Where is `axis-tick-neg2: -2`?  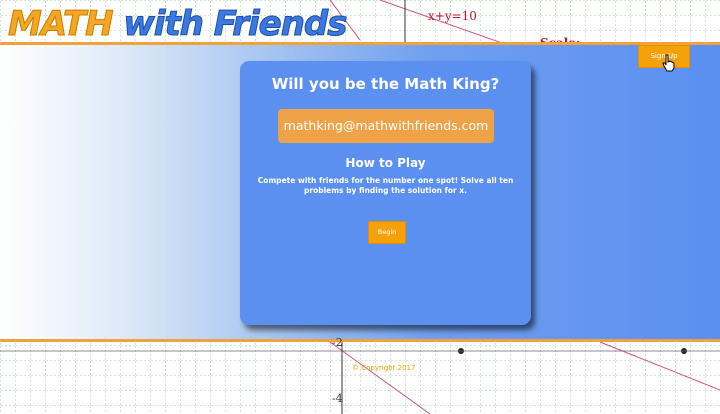 axis-tick-neg2: -2 is located at coordinates (337, 342).